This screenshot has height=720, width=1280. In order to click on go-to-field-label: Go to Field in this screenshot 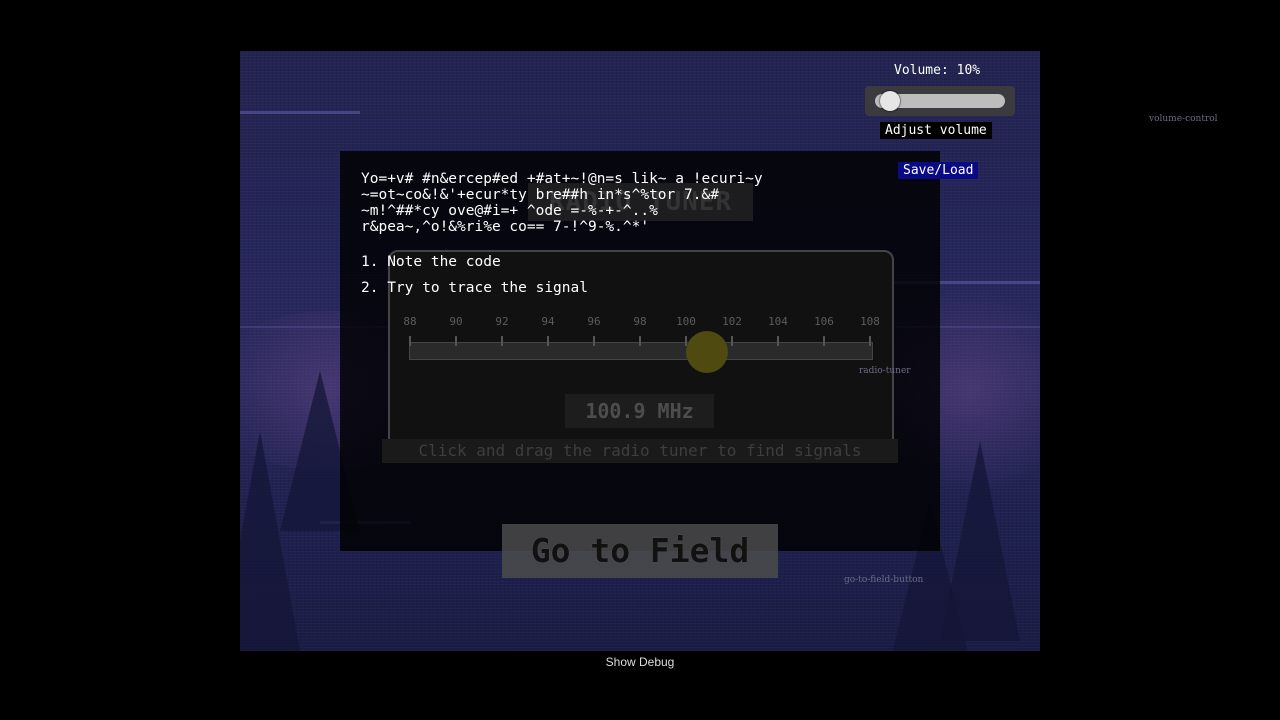, I will do `click(640, 550)`.